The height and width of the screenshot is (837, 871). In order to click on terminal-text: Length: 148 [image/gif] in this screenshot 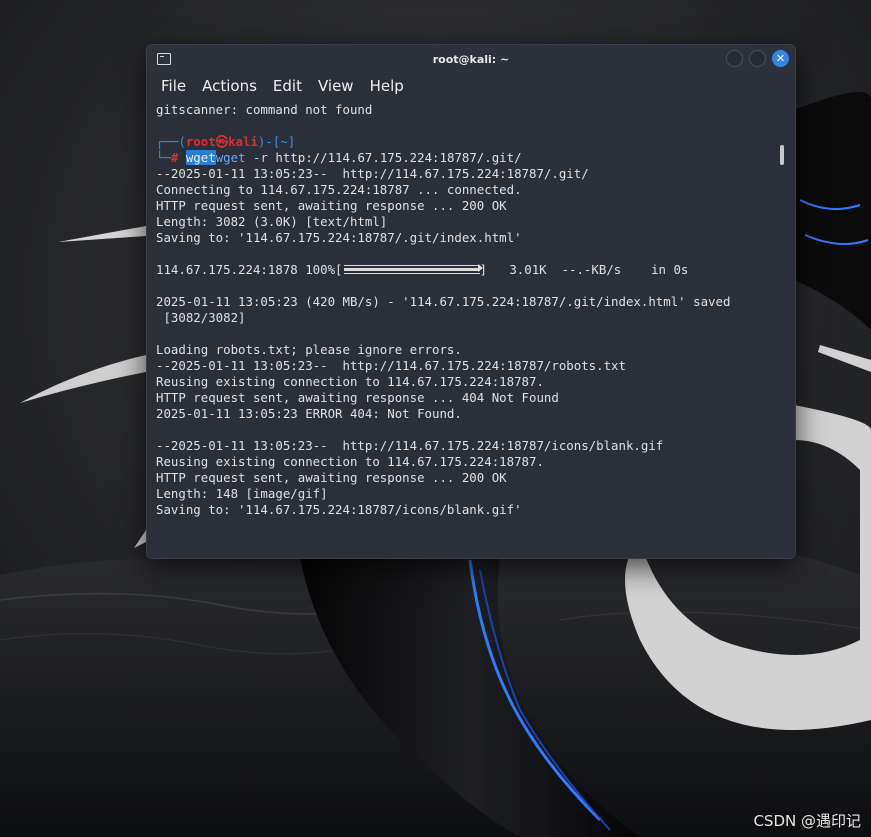, I will do `click(242, 493)`.